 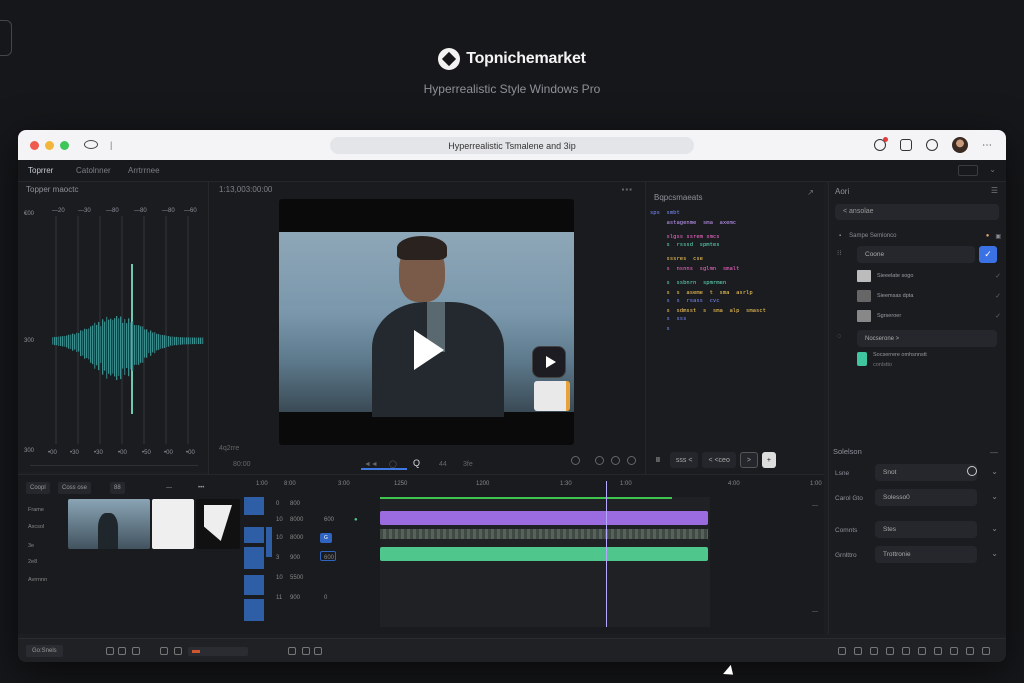 What do you see at coordinates (544, 518) in the screenshot?
I see `clip-video` at bounding box center [544, 518].